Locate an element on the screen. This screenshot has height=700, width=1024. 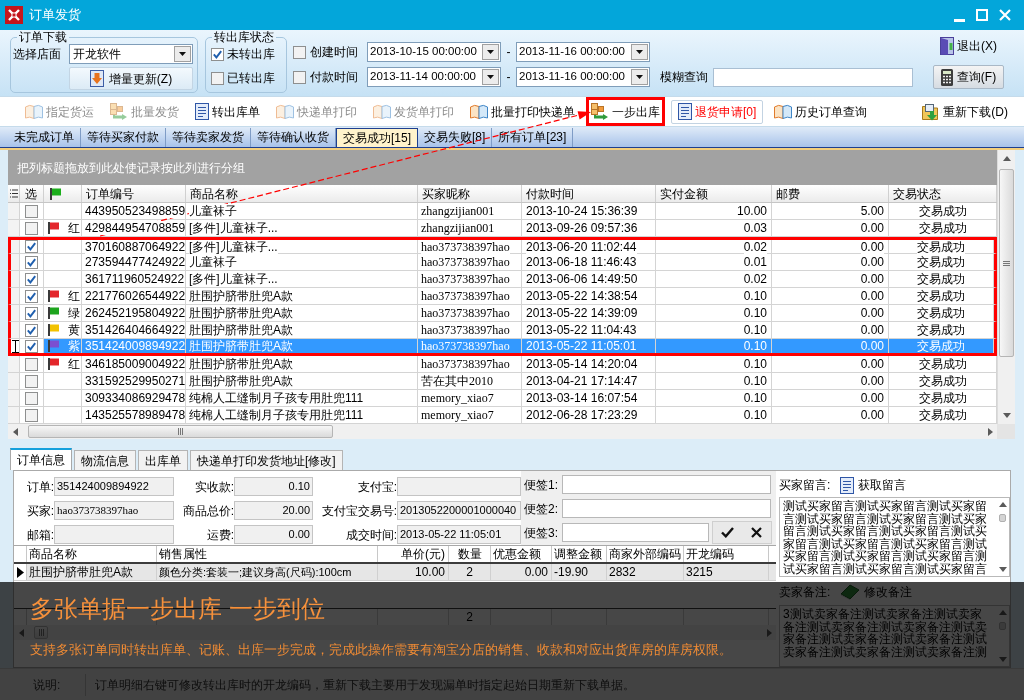
tab: 订单信息 is located at coordinates (41, 459).